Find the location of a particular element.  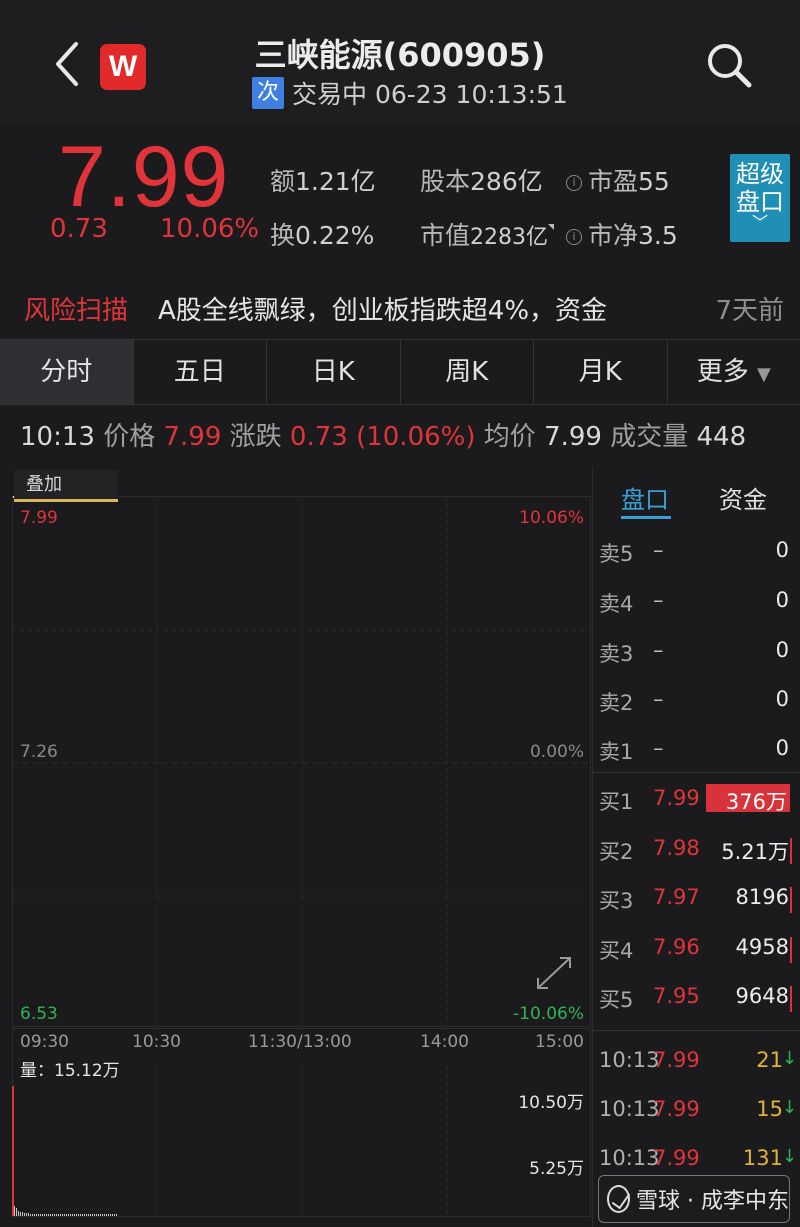

ask-row-2: 卖2–0 is located at coordinates (694, 701).